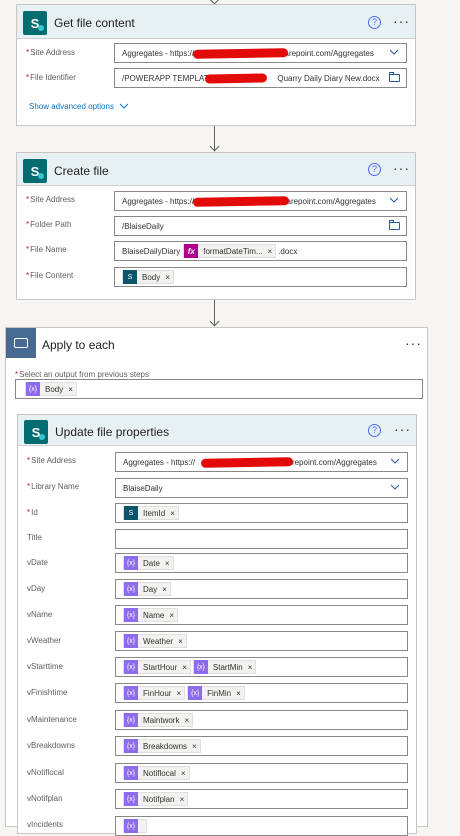 Image resolution: width=460 pixels, height=836 pixels. I want to click on dynamic-content-token: {x} StartHour ×, so click(157, 667).